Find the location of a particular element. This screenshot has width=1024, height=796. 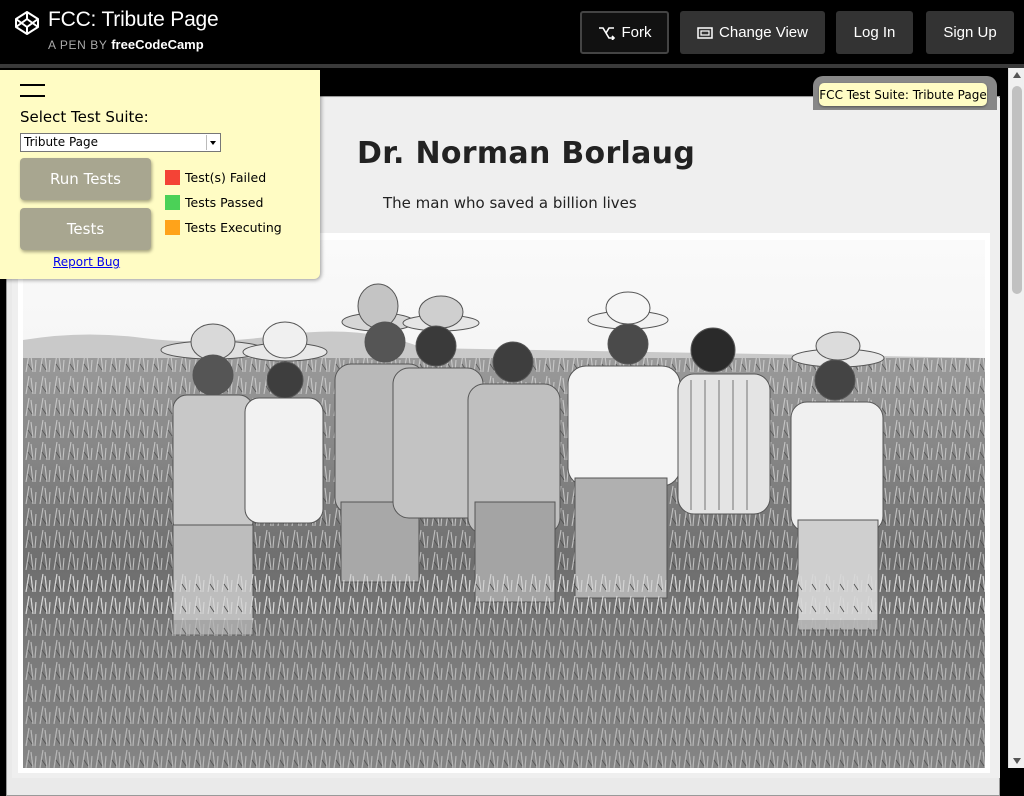

scroll-down-arrow-icon is located at coordinates (1017, 761).